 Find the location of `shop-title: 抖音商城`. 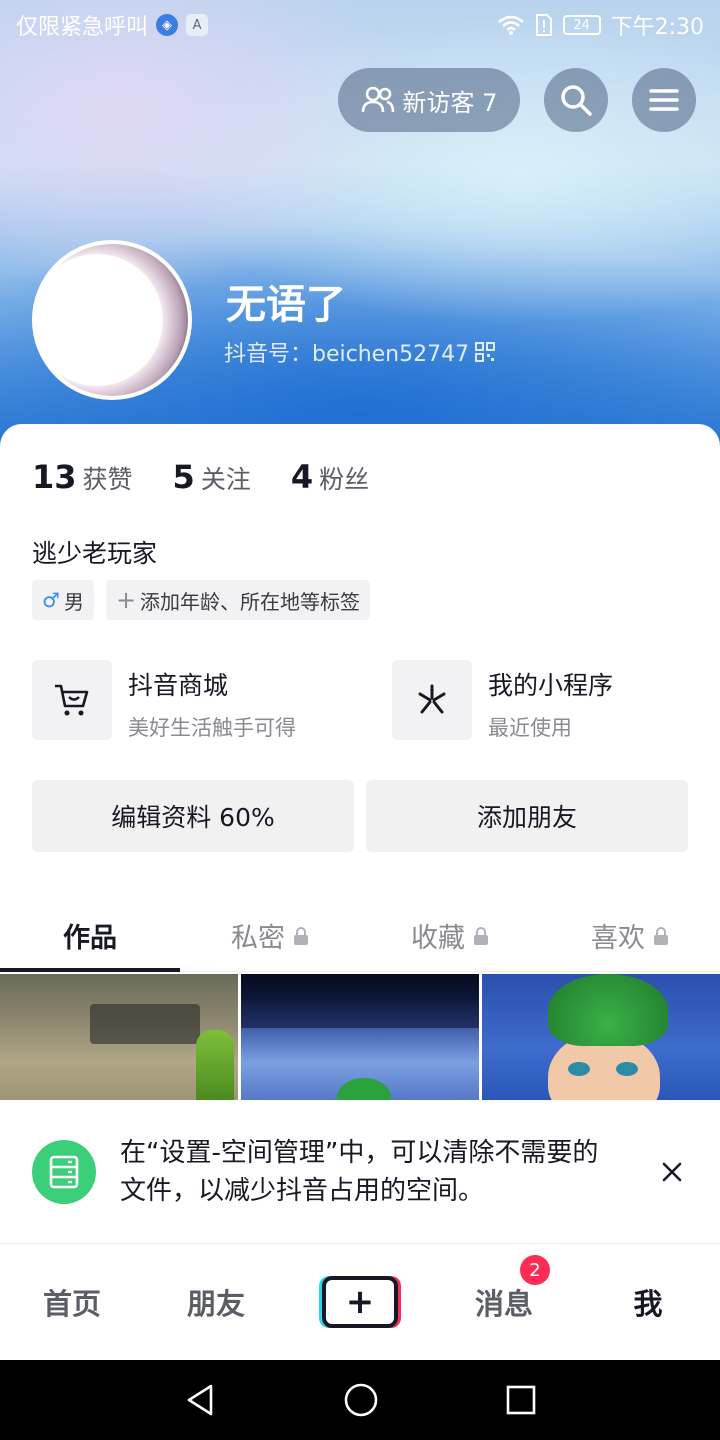

shop-title: 抖音商城 is located at coordinates (178, 685).